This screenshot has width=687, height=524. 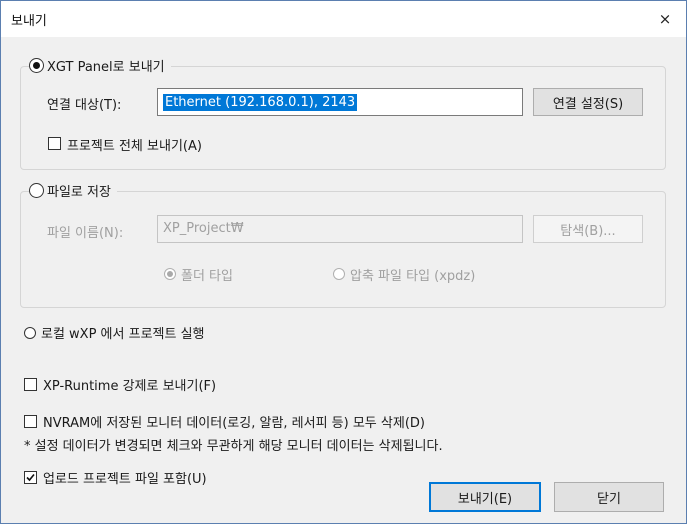 I want to click on panel-send-legend: XGT Panel로 보내기, so click(x=100, y=65).